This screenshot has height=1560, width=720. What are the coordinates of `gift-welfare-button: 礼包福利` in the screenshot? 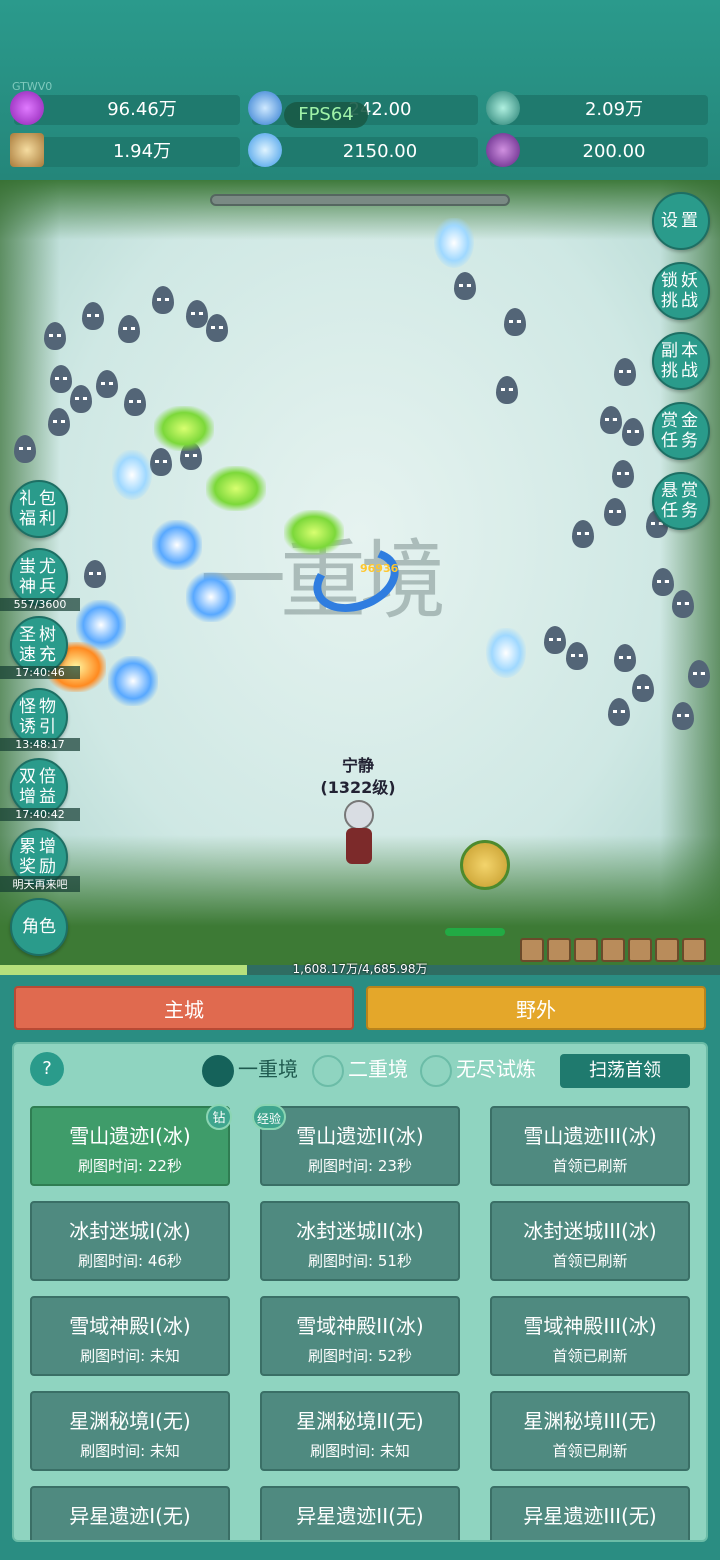 It's located at (39, 509).